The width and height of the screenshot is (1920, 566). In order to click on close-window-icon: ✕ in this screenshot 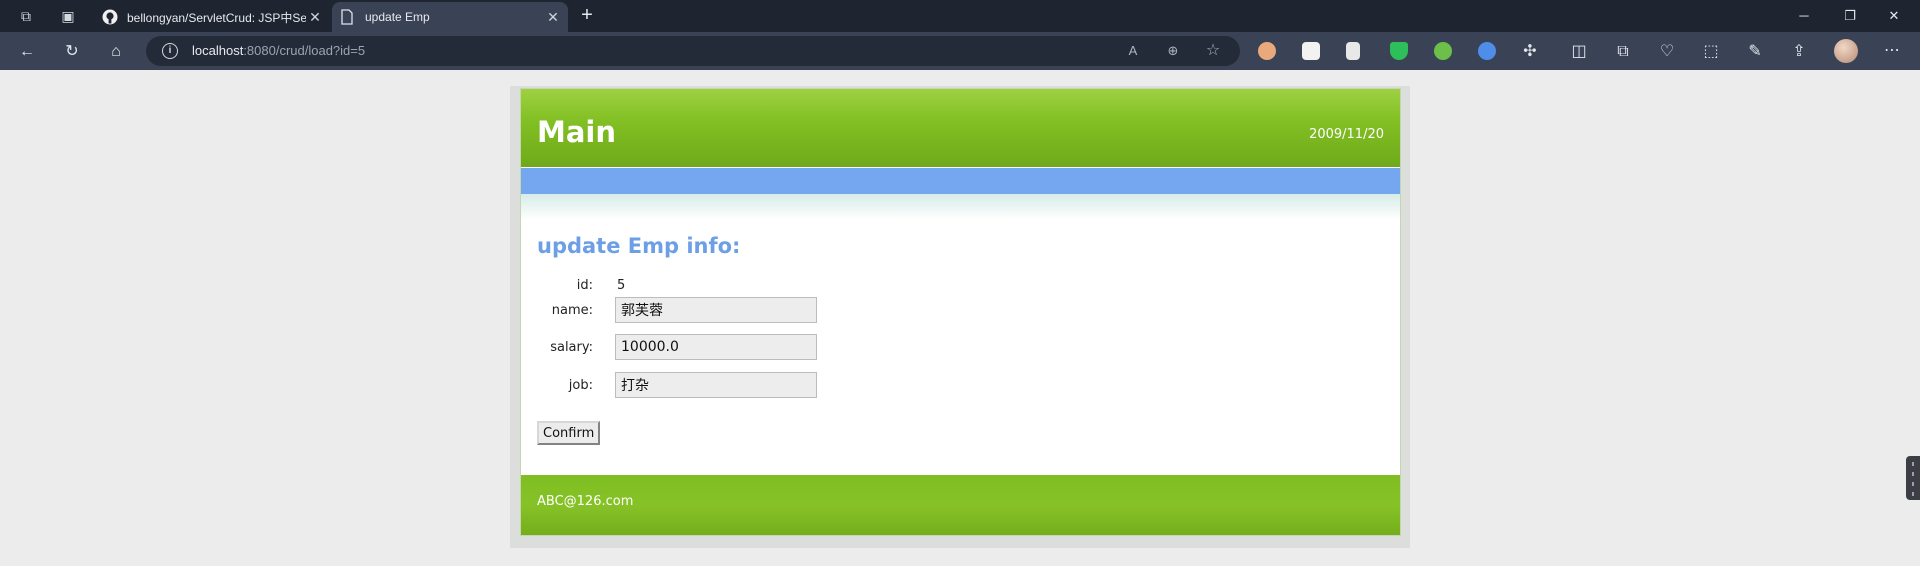, I will do `click(1894, 16)`.